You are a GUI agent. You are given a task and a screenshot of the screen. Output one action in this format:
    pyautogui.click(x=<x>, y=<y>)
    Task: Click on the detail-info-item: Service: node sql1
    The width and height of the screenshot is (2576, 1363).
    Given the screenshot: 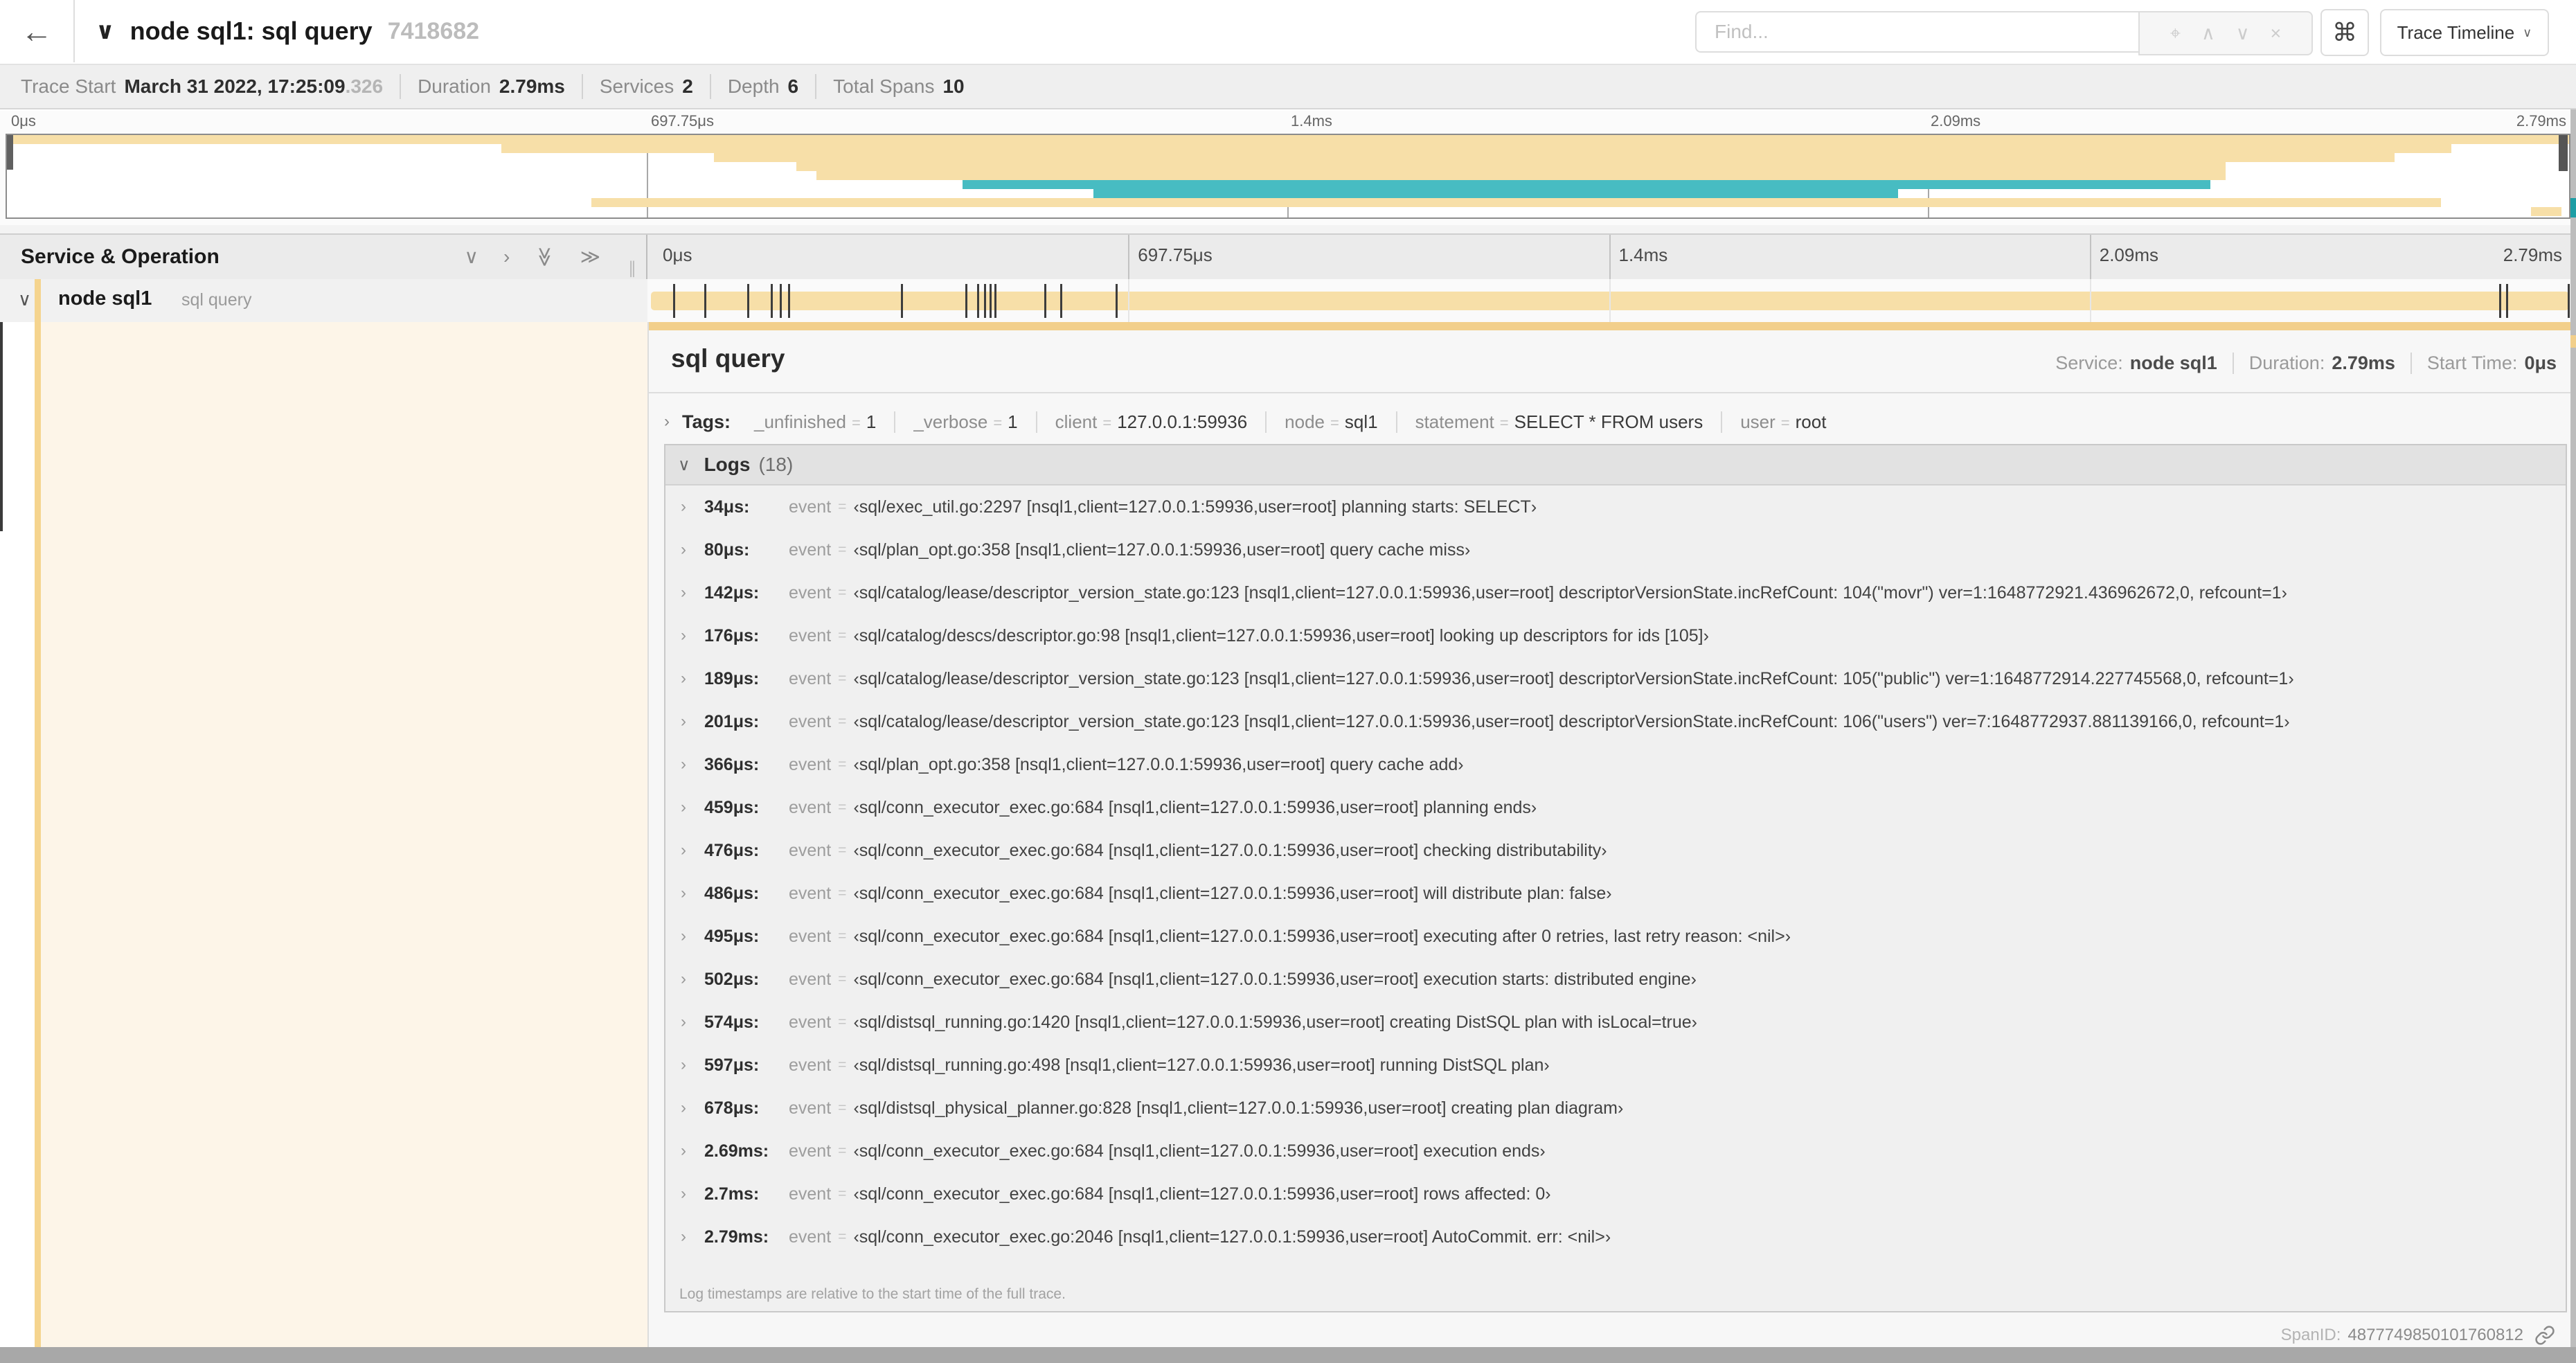 What is the action you would take?
    pyautogui.click(x=2137, y=363)
    